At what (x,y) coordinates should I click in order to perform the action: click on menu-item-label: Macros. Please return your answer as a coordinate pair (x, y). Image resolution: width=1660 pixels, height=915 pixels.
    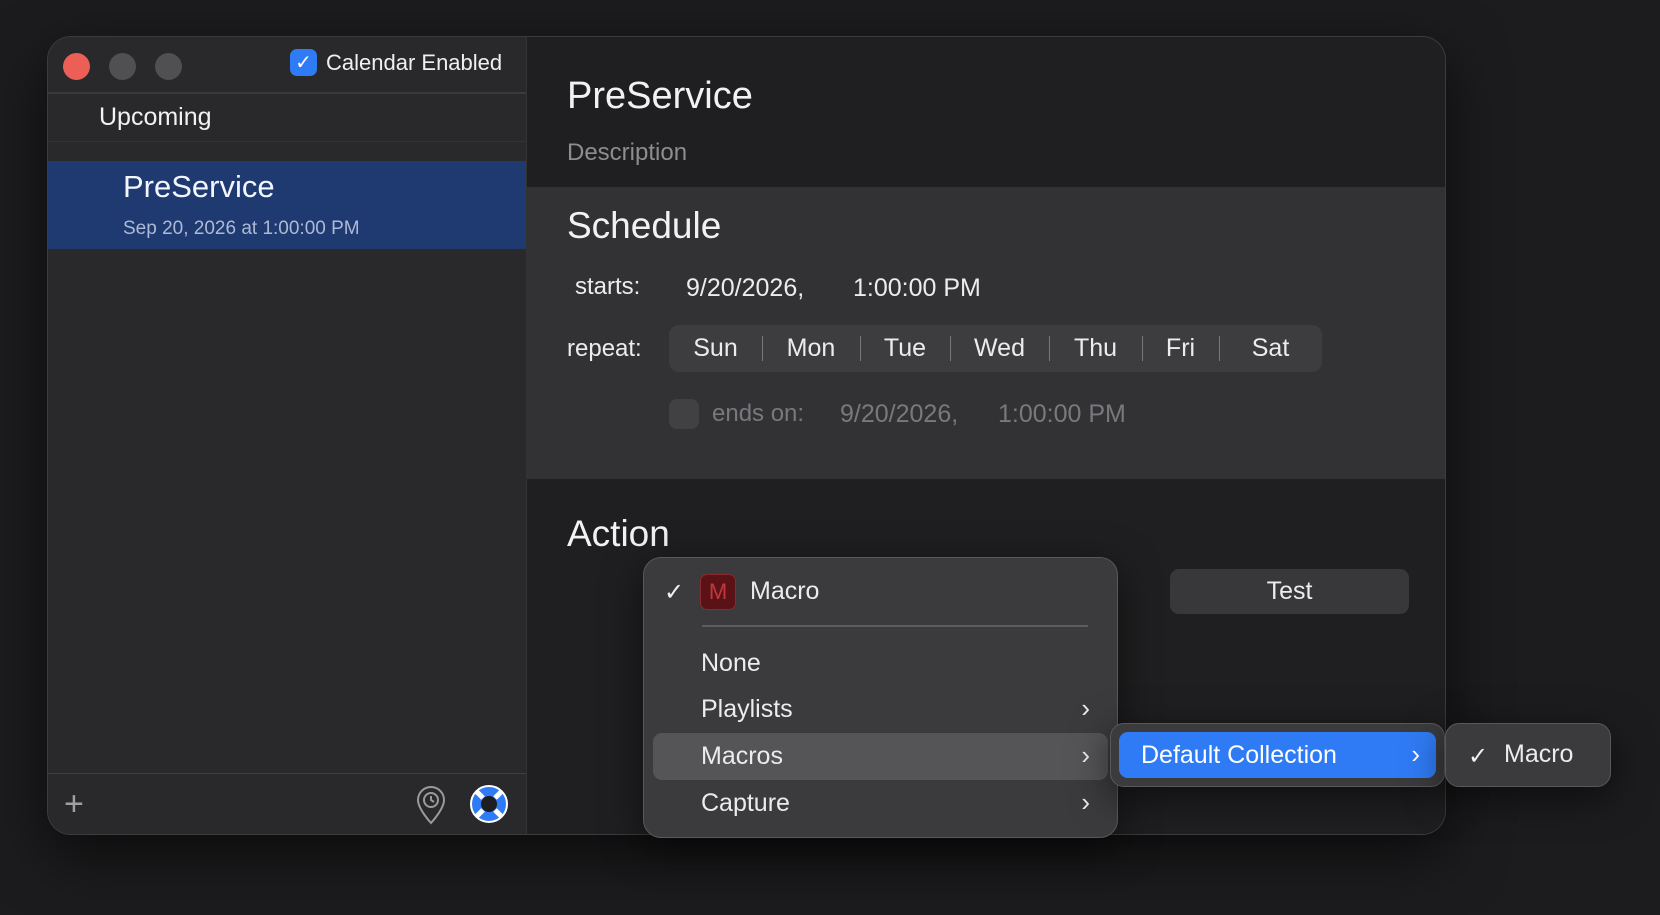
    Looking at the image, I should click on (742, 756).